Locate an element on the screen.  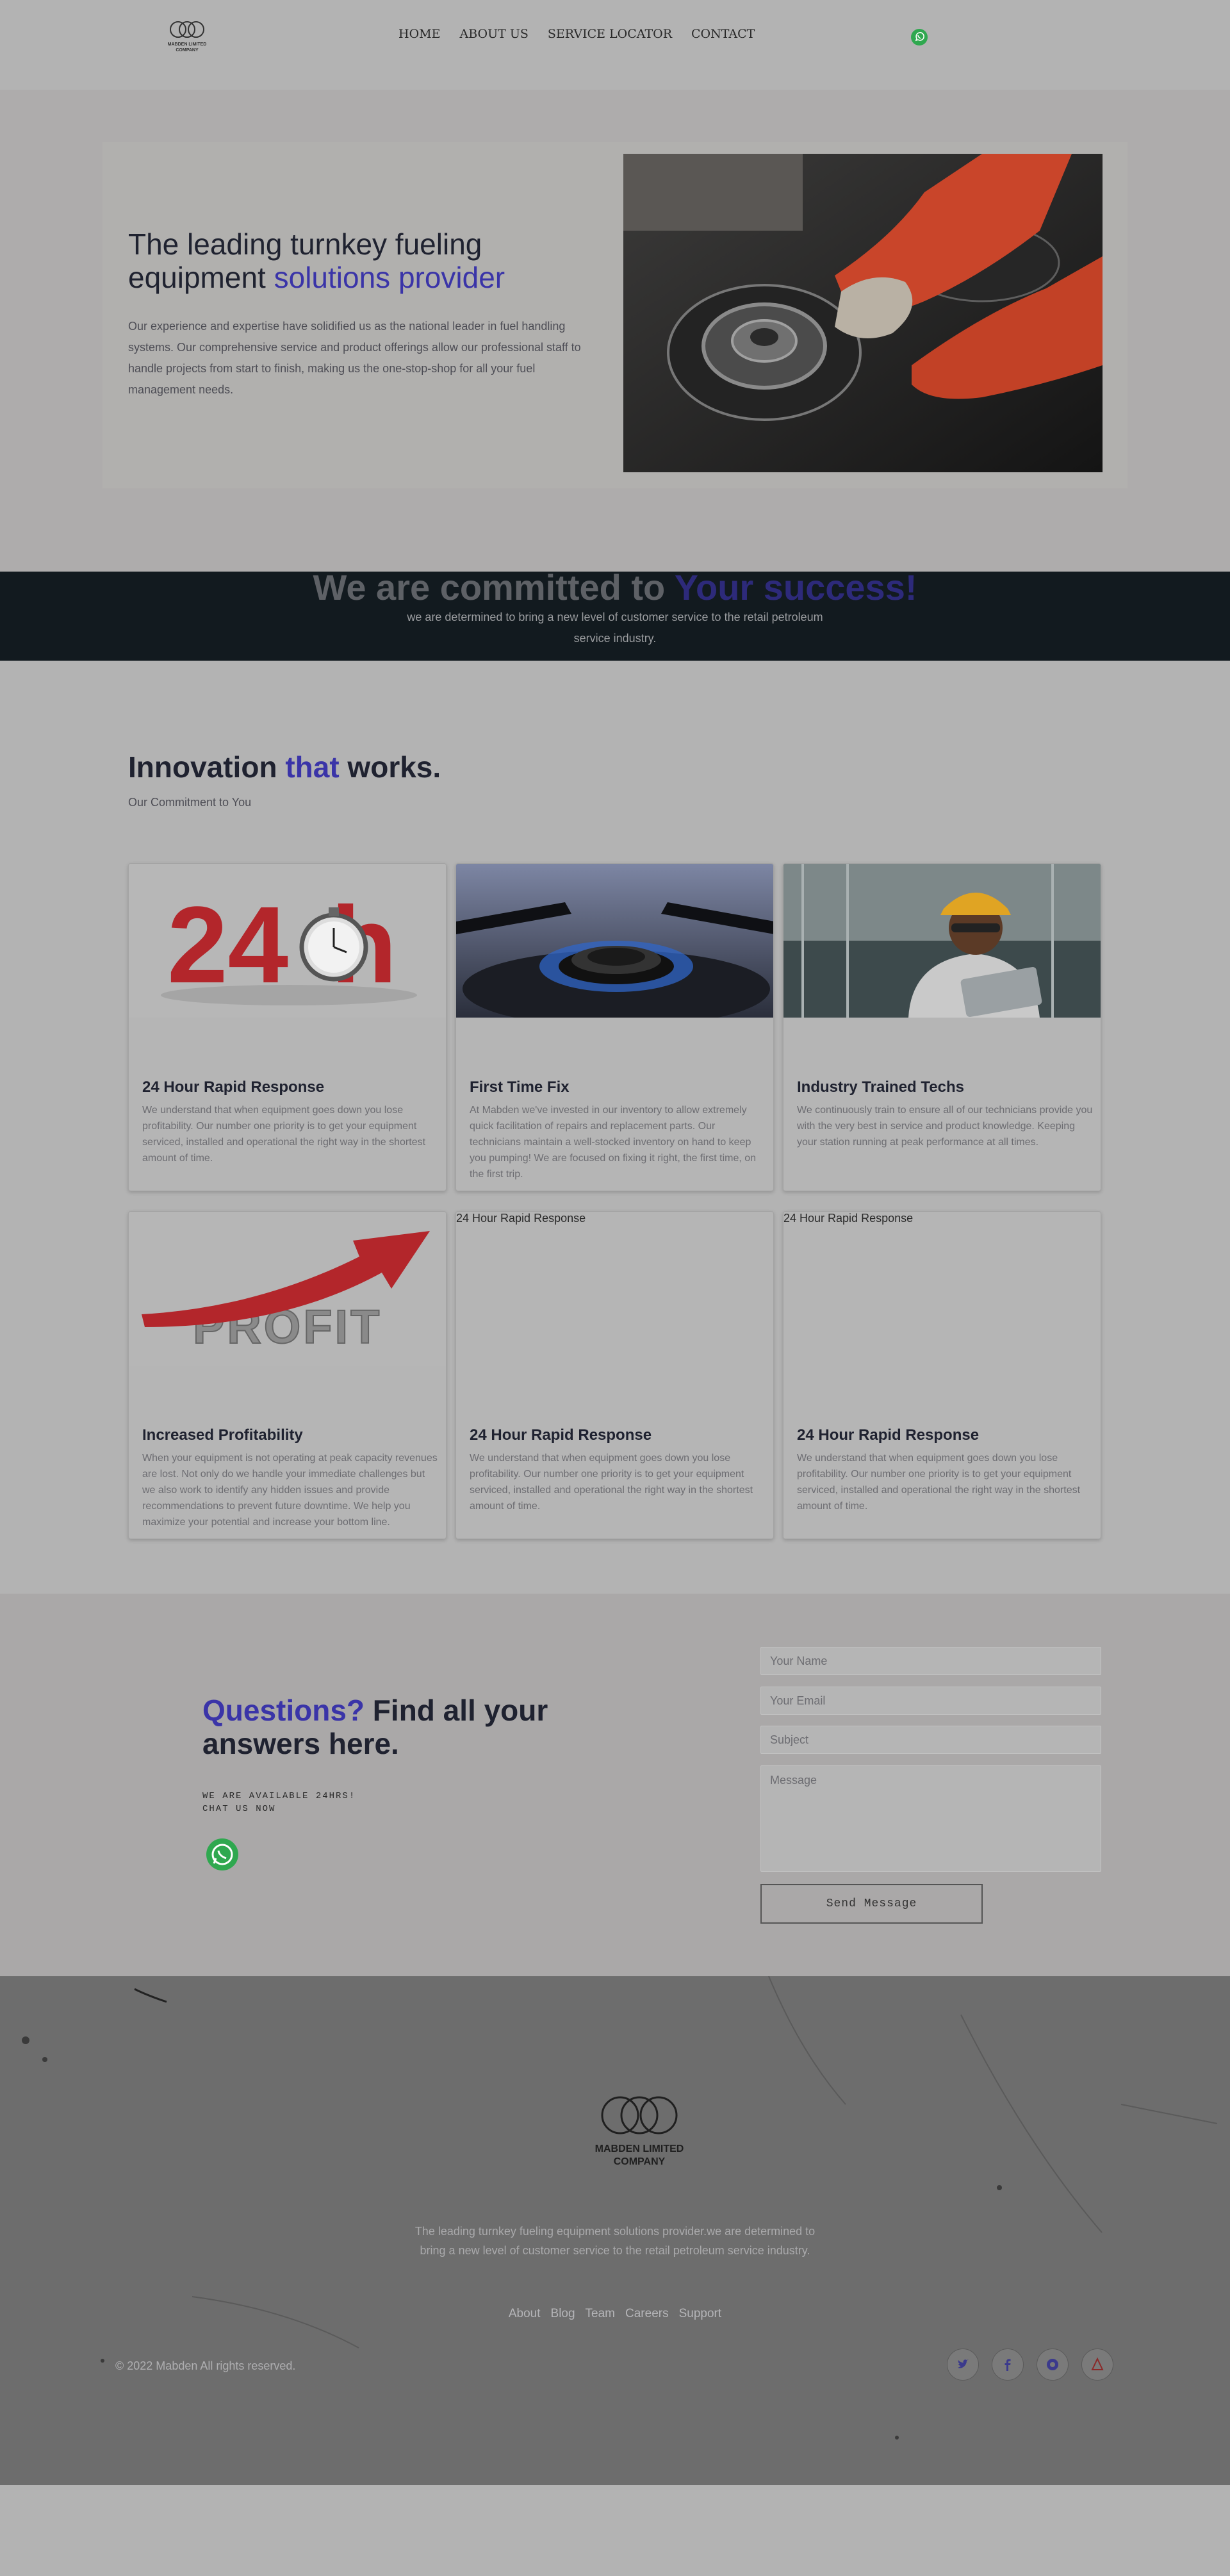
card-title: Increased Profitability is located at coordinates (222, 1435).